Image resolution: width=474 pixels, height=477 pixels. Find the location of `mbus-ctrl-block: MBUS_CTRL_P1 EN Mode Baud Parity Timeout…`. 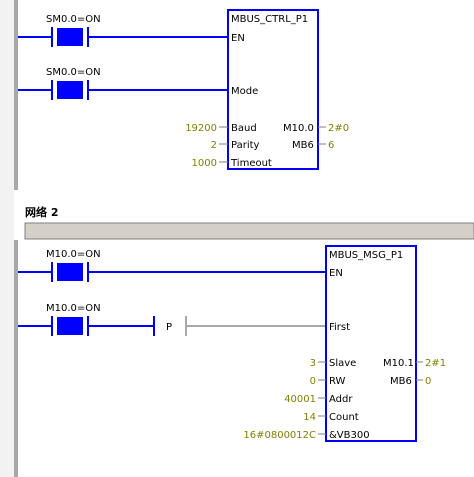

mbus-ctrl-block: MBUS_CTRL_P1 EN Mode Baud Parity Timeout… is located at coordinates (273, 89).